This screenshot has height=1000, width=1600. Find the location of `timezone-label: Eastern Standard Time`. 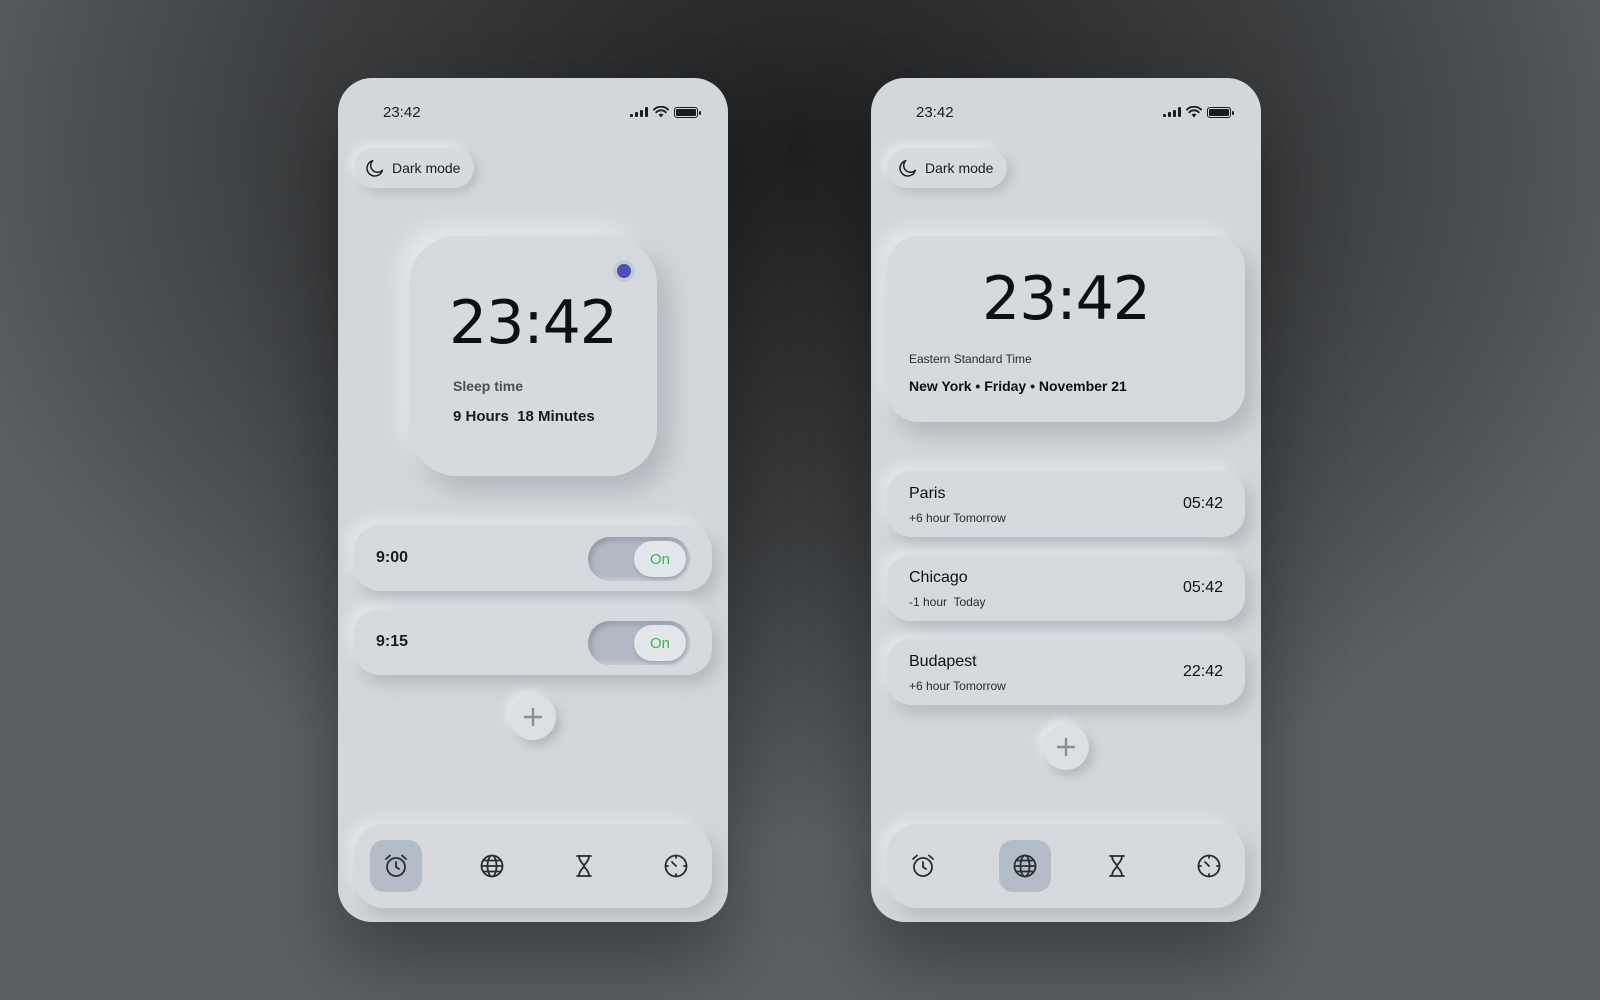

timezone-label: Eastern Standard Time is located at coordinates (970, 359).